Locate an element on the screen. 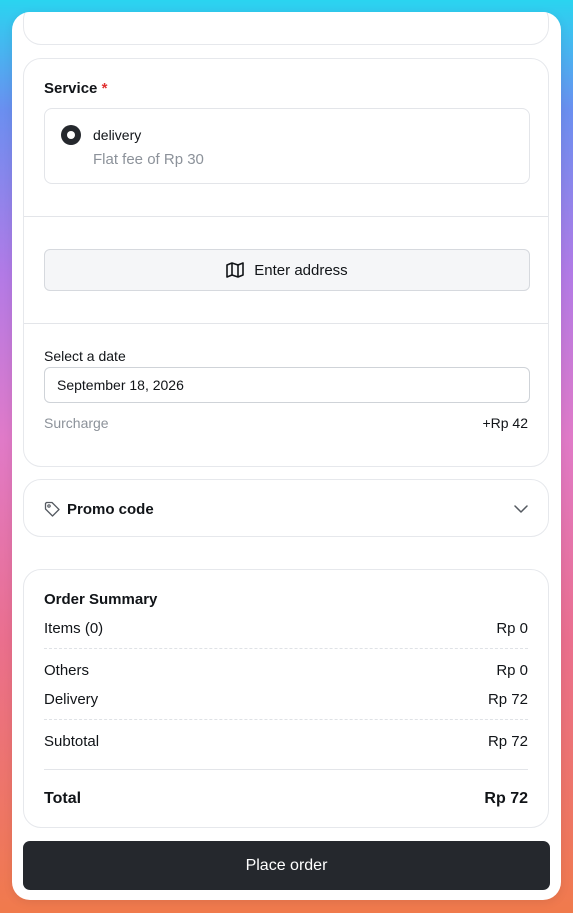 This screenshot has width=573, height=913. surcharge-label: Surcharge is located at coordinates (76, 423).